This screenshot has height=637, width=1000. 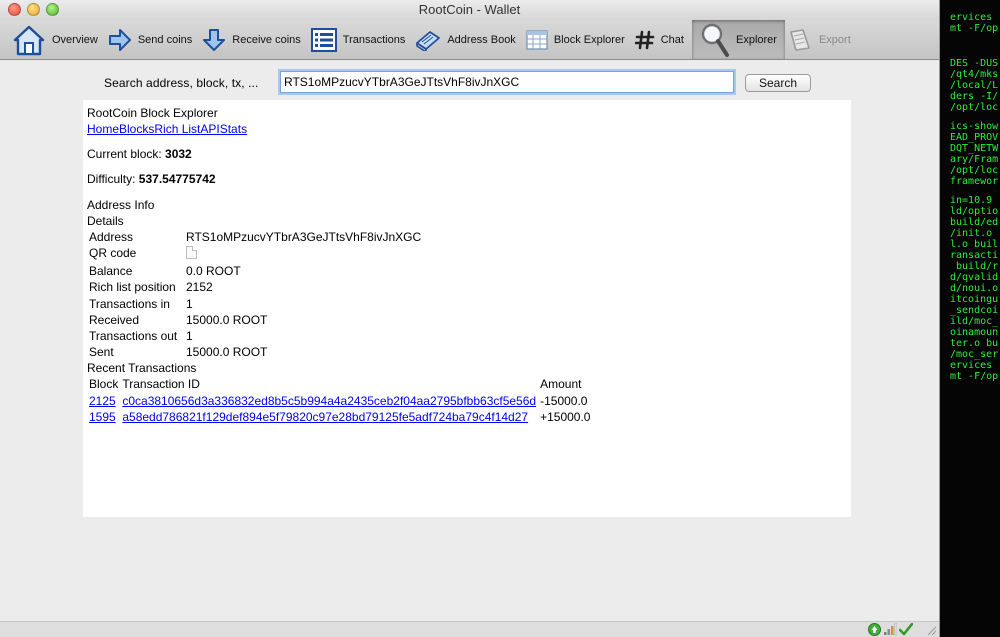 What do you see at coordinates (227, 319) in the screenshot?
I see `received-value: 15000.0 ROOT` at bounding box center [227, 319].